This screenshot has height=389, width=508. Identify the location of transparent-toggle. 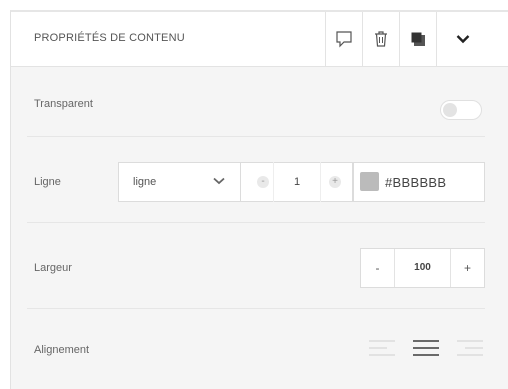
(461, 110).